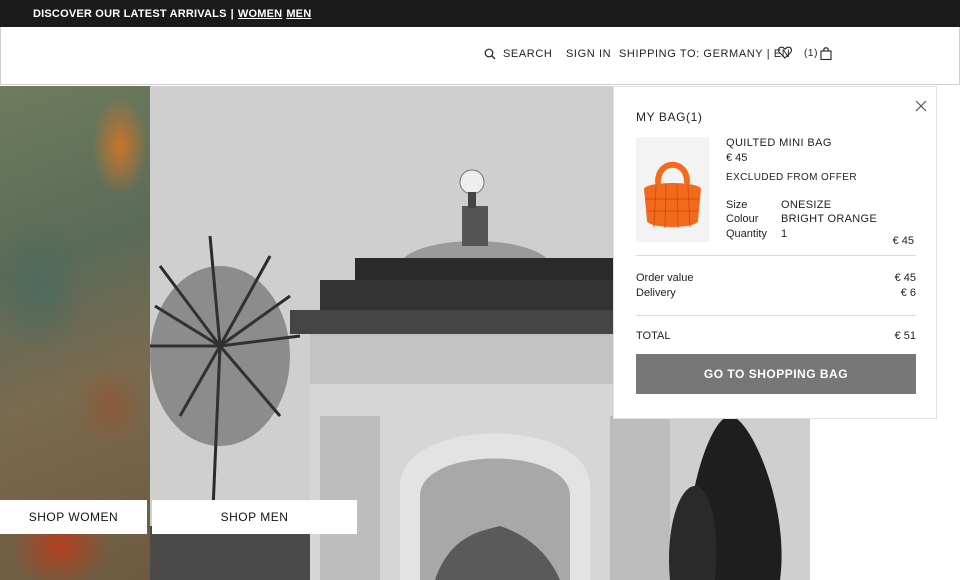 This screenshot has width=960, height=580. Describe the element at coordinates (528, 54) in the screenshot. I see `search-label: SEARCH` at that location.